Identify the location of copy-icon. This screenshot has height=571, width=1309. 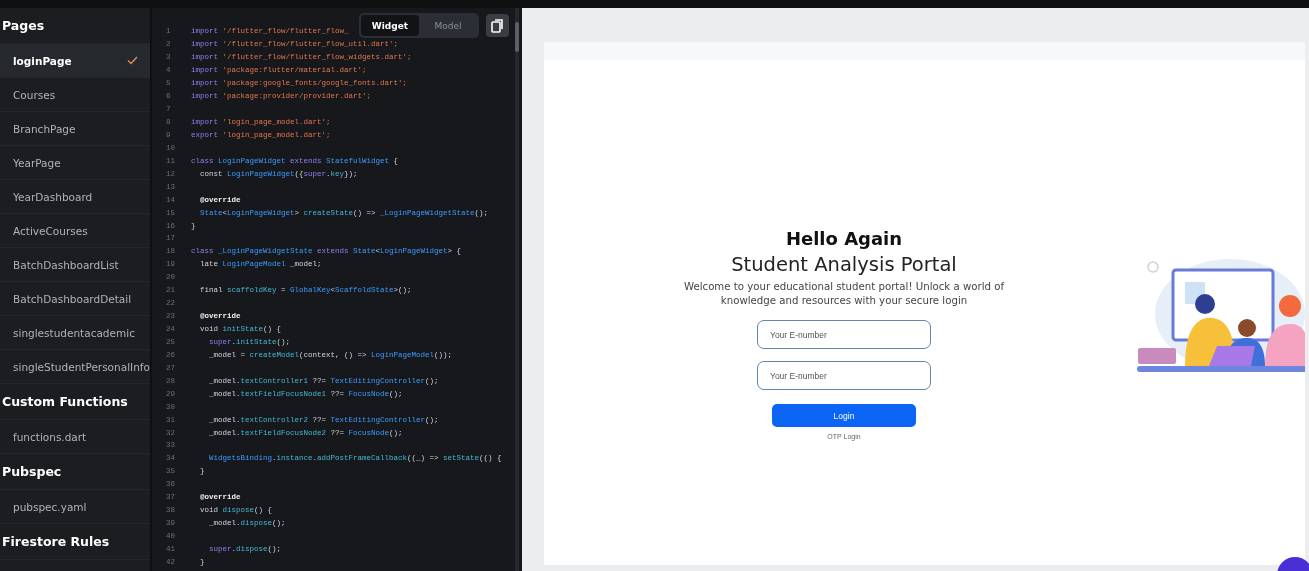
(497, 25).